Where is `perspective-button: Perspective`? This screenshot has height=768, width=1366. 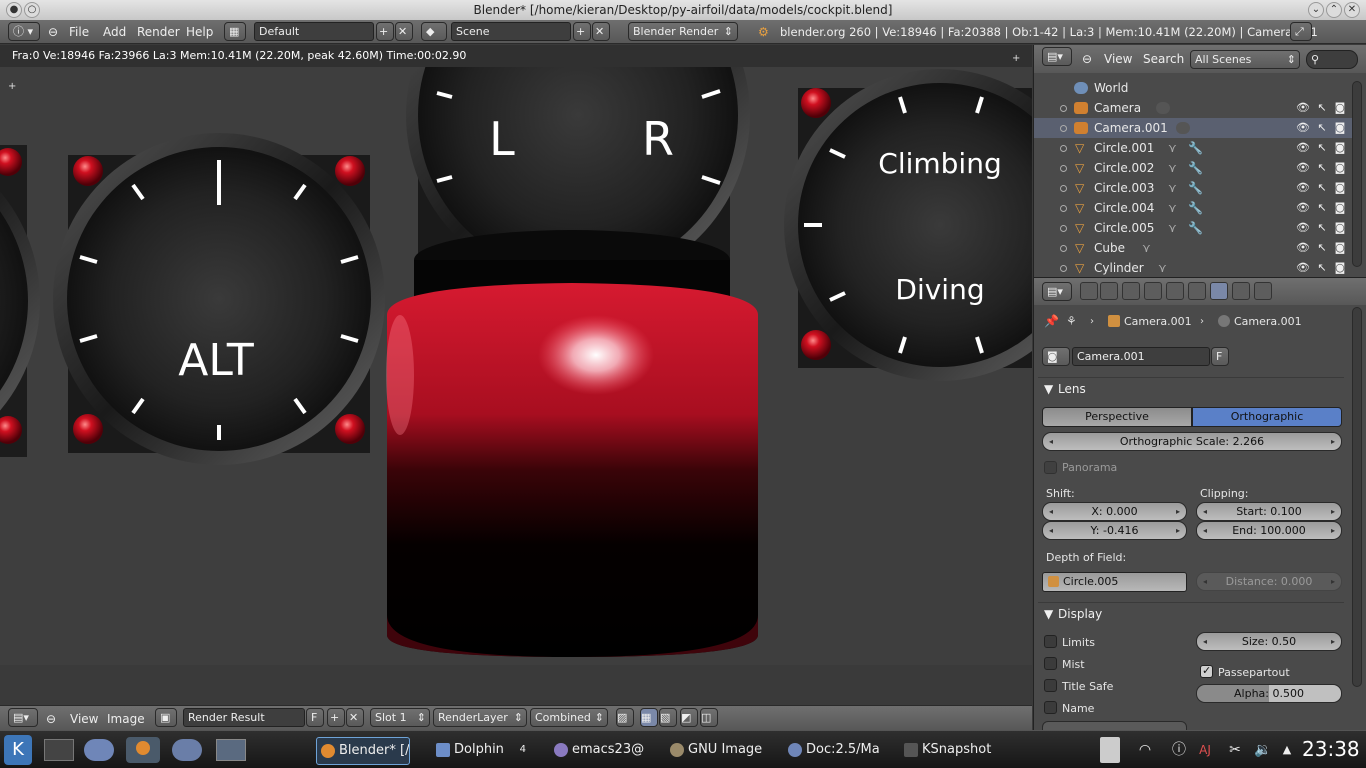
perspective-button: Perspective is located at coordinates (1117, 417).